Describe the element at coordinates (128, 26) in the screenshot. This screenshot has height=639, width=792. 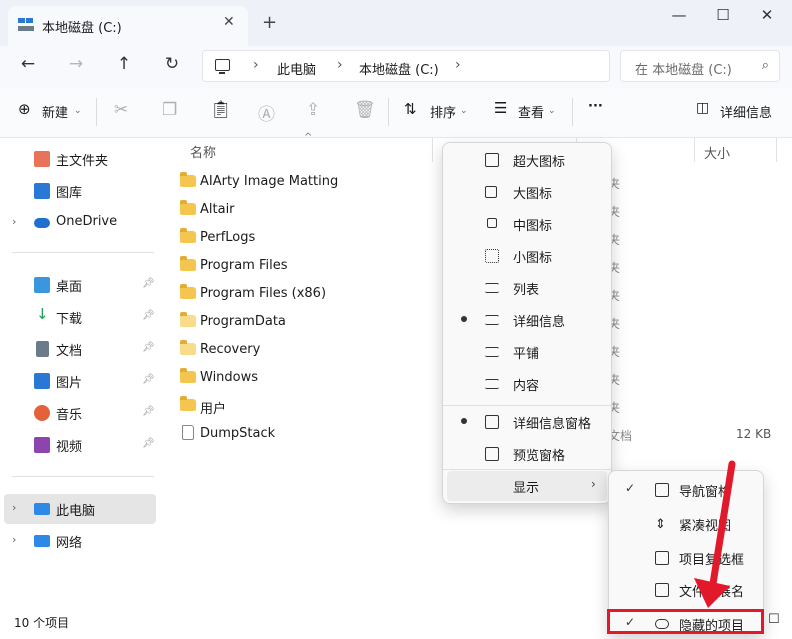
I see `tab-local-disk: 本地磁盘 (C:) ✕` at that location.